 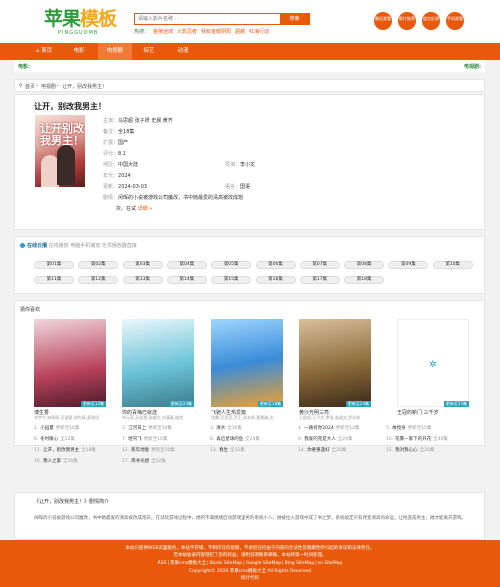 What do you see at coordinates (216, 32) in the screenshot?
I see `hot-keyword: 我有金眼阴阳` at bounding box center [216, 32].